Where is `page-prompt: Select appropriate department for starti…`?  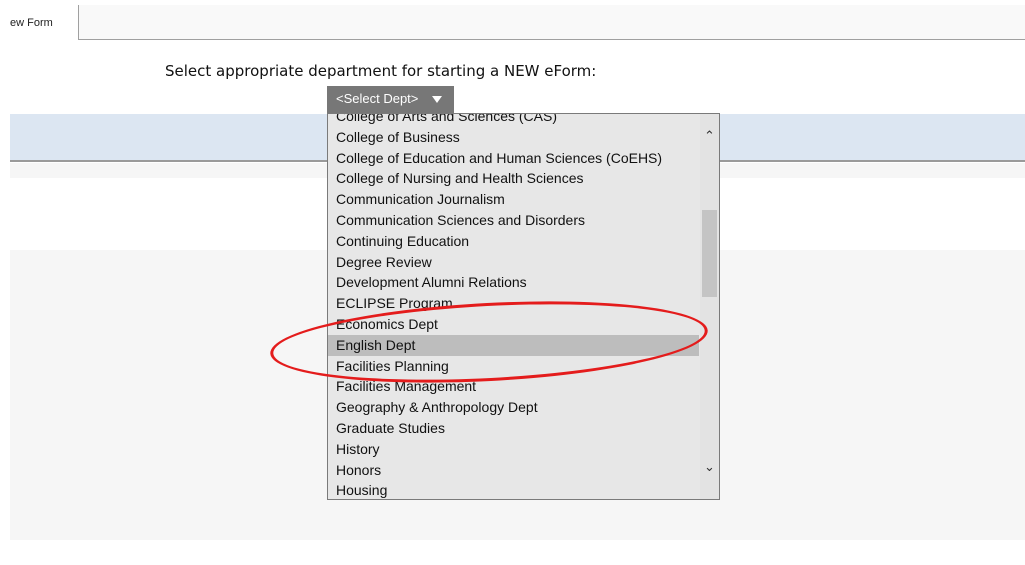 page-prompt: Select appropriate department for starti… is located at coordinates (381, 71).